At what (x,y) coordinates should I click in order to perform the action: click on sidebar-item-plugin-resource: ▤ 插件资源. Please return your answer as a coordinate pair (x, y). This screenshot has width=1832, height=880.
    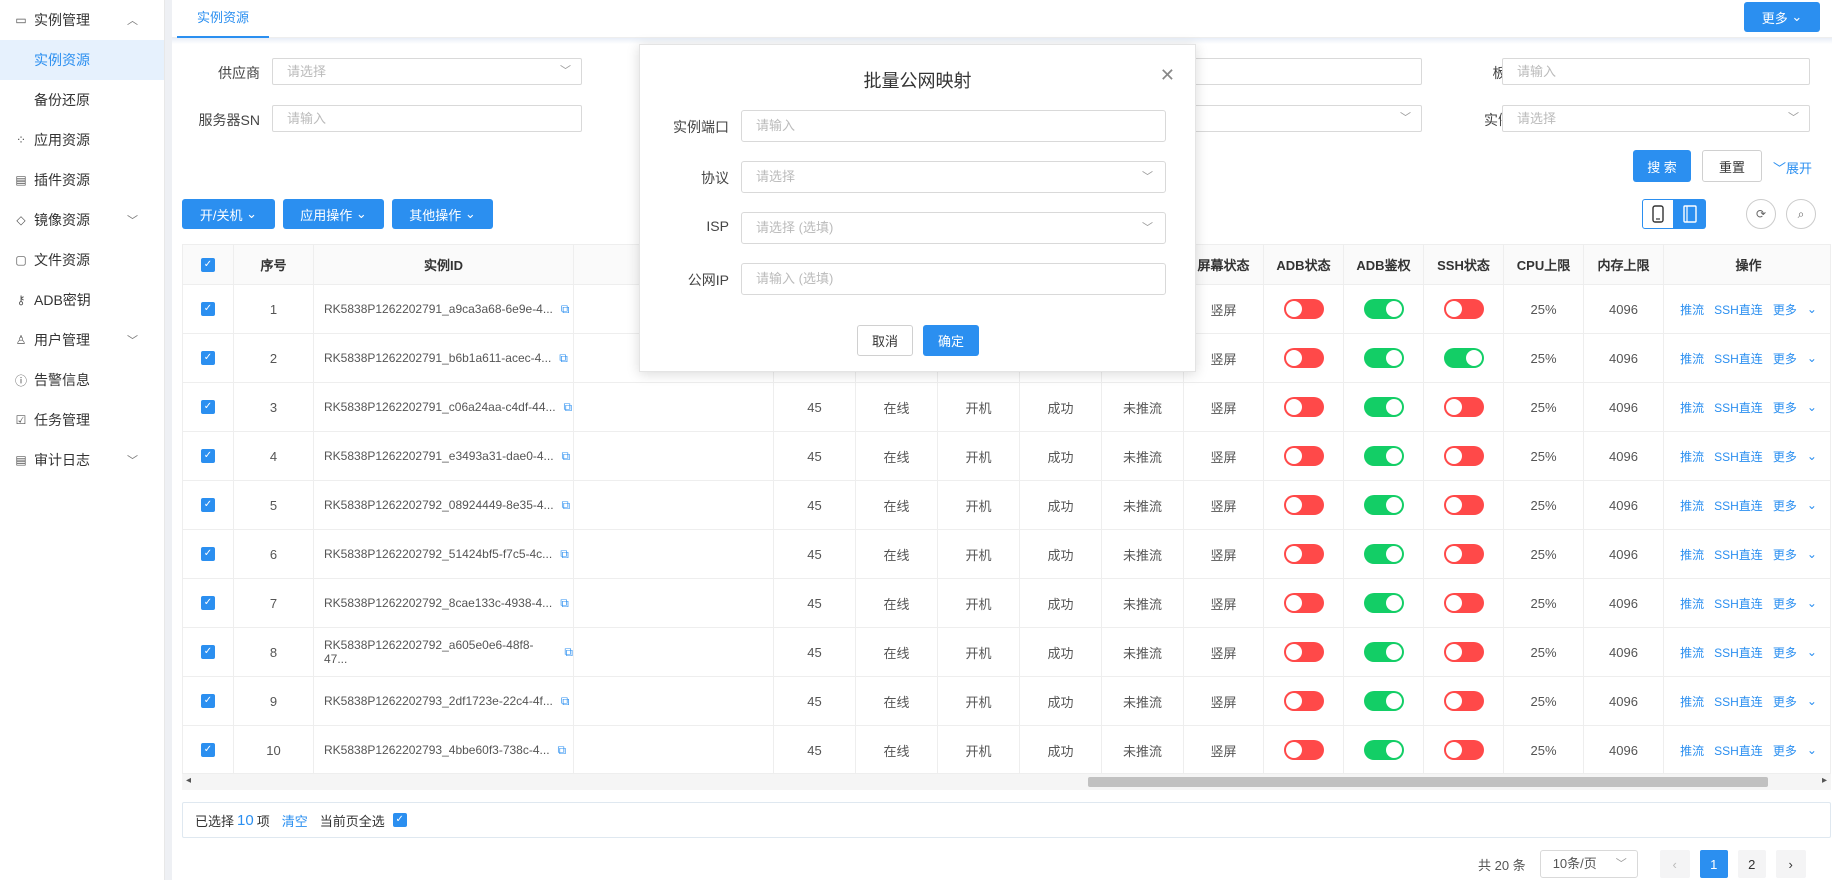
    Looking at the image, I should click on (82, 180).